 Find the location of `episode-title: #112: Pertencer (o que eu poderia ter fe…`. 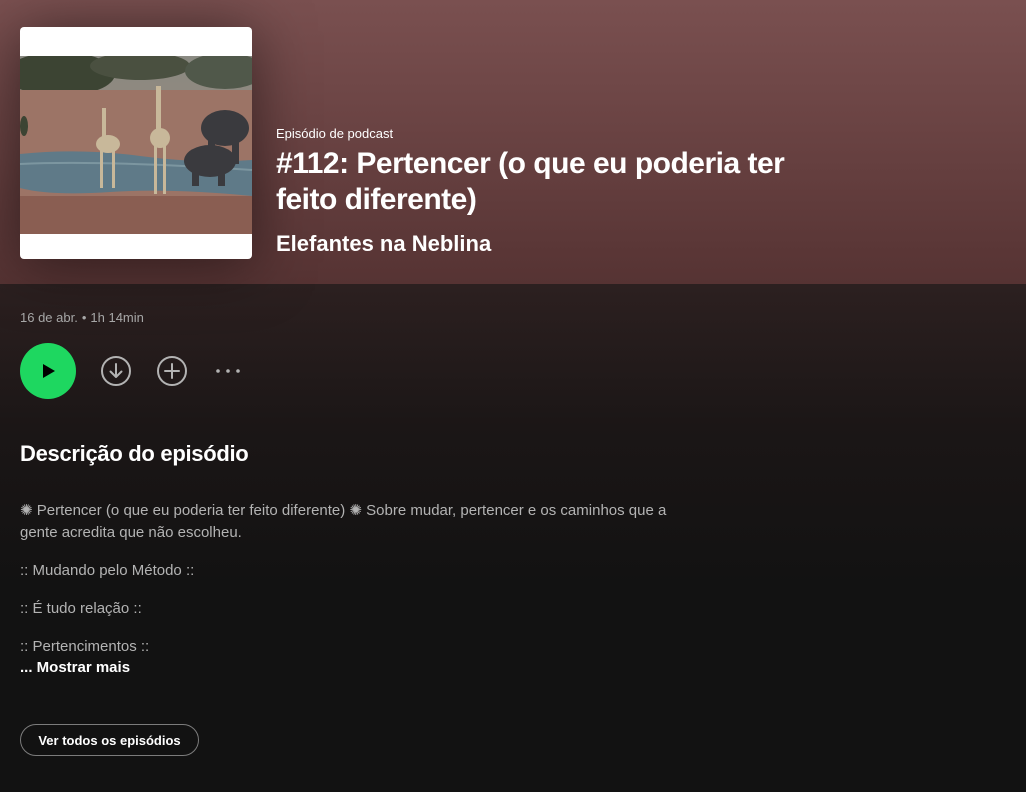

episode-title: #112: Pertencer (o que eu poderia ter fe… is located at coordinates (530, 181).